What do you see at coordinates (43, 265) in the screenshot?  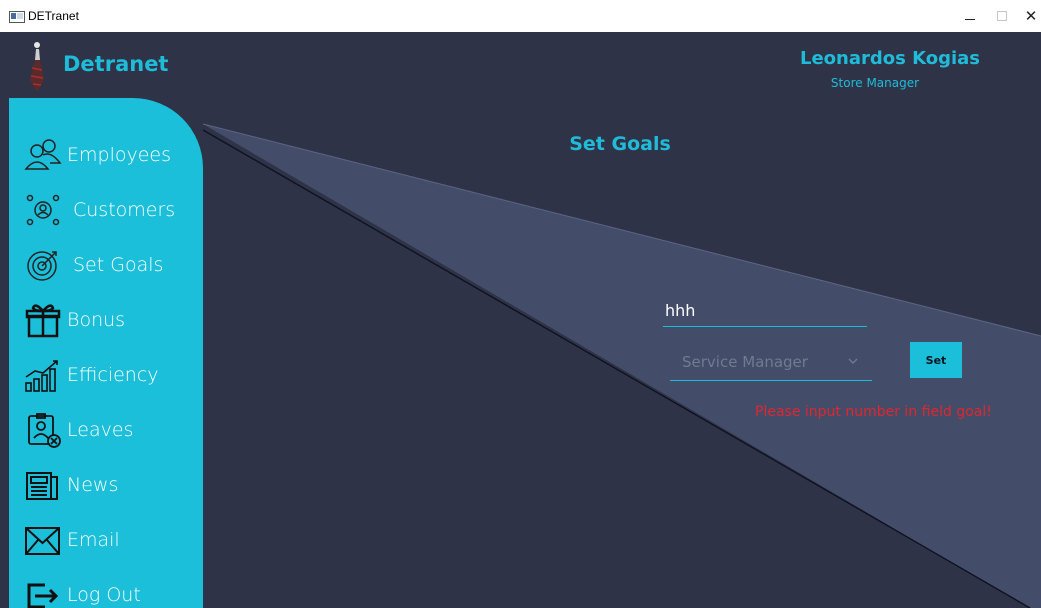 I see `target-icon` at bounding box center [43, 265].